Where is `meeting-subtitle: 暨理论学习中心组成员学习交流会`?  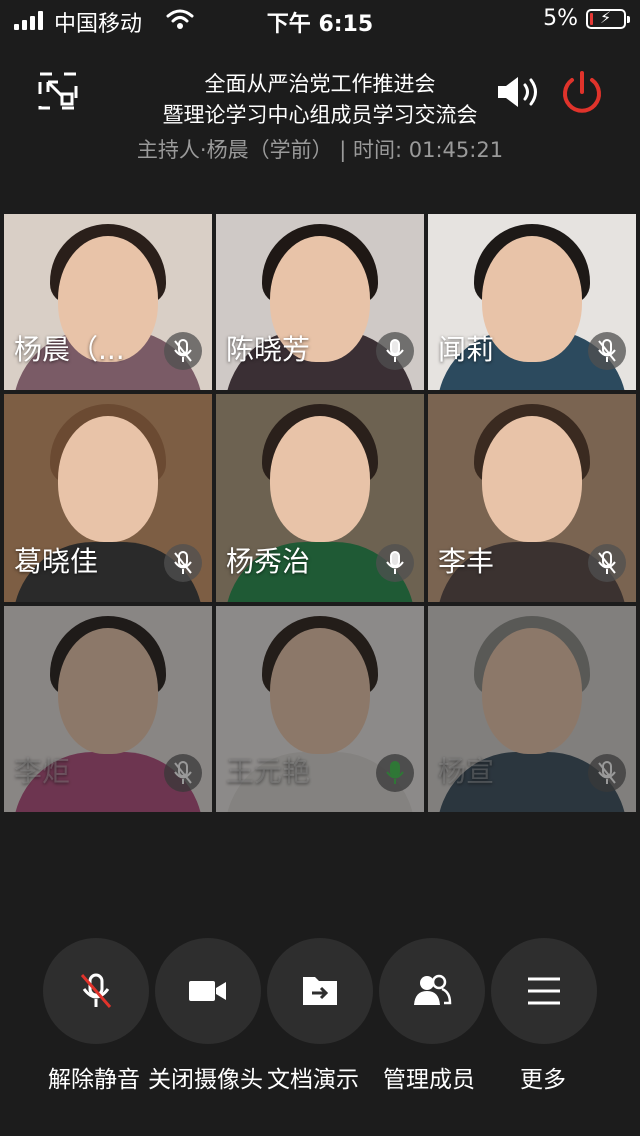 meeting-subtitle: 暨理论学习中心组成员学习交流会 is located at coordinates (320, 115).